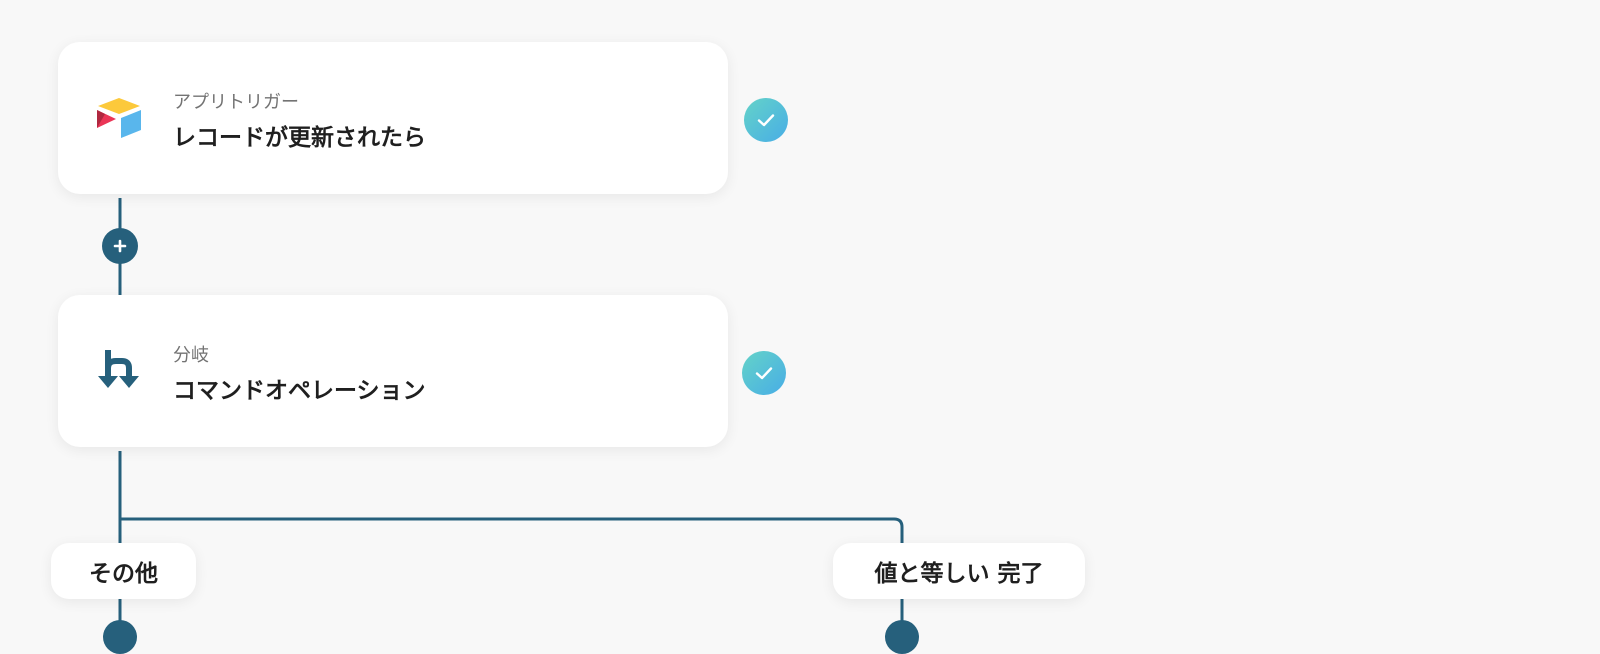 This screenshot has width=1600, height=654. I want to click on branch-node-complete, so click(902, 637).